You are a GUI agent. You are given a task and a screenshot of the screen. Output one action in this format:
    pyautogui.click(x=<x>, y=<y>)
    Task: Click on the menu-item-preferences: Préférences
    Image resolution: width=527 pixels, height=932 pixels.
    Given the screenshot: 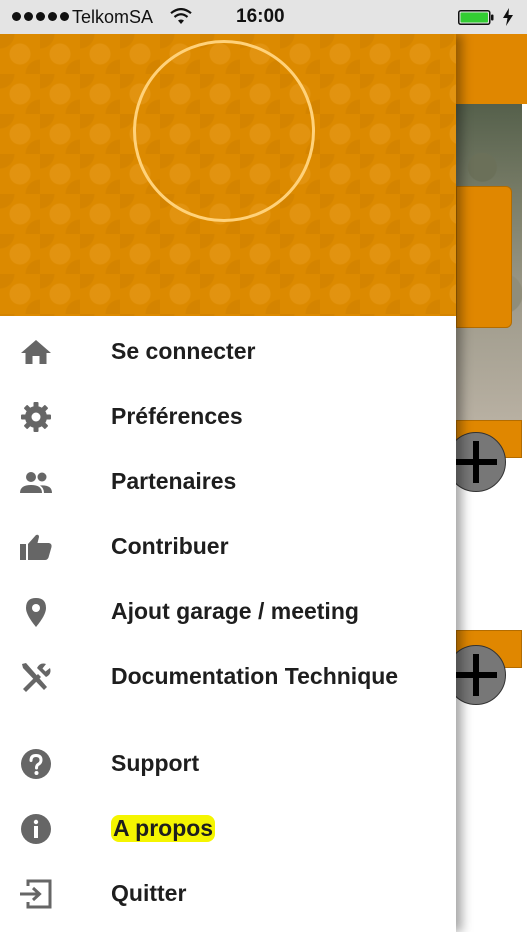 What is the action you would take?
    pyautogui.click(x=228, y=417)
    